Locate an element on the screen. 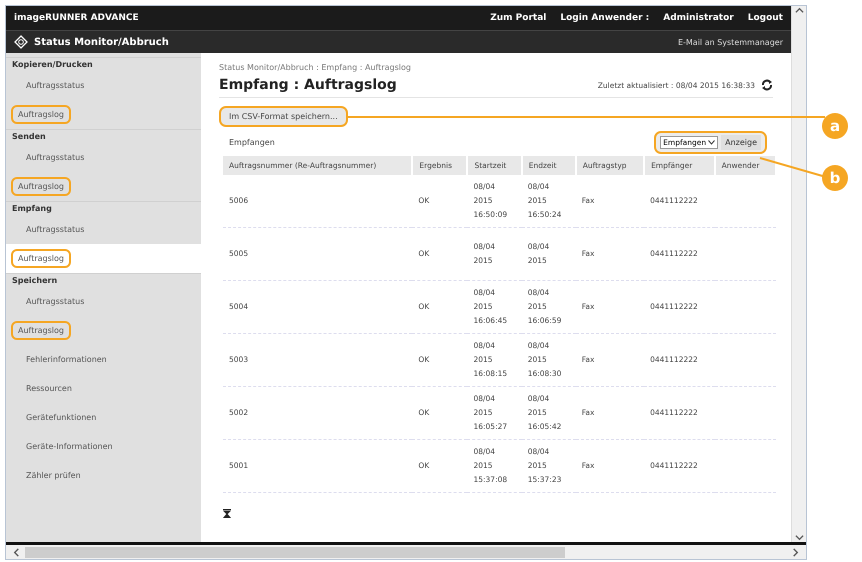 The image size is (862, 562). email-link: E-Mail an Systemmanager is located at coordinates (730, 42).